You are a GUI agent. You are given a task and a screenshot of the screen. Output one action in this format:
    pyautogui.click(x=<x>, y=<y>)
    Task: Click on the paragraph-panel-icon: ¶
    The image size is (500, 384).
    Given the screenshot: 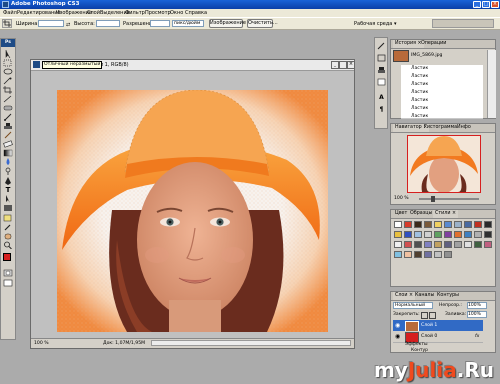 What is the action you would take?
    pyautogui.click(x=381, y=110)
    